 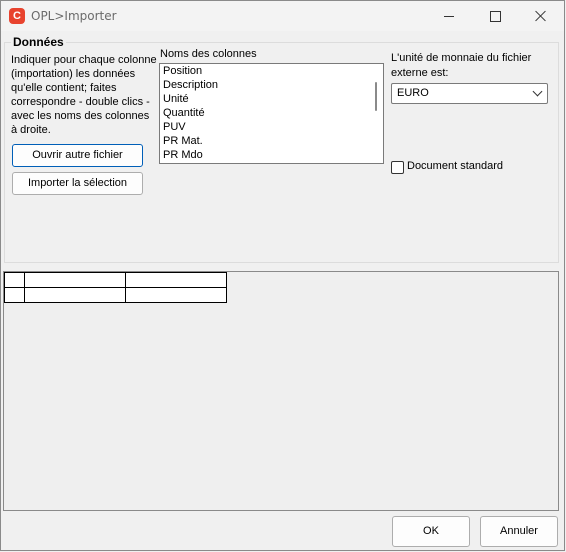 I want to click on close-icon, so click(x=541, y=16).